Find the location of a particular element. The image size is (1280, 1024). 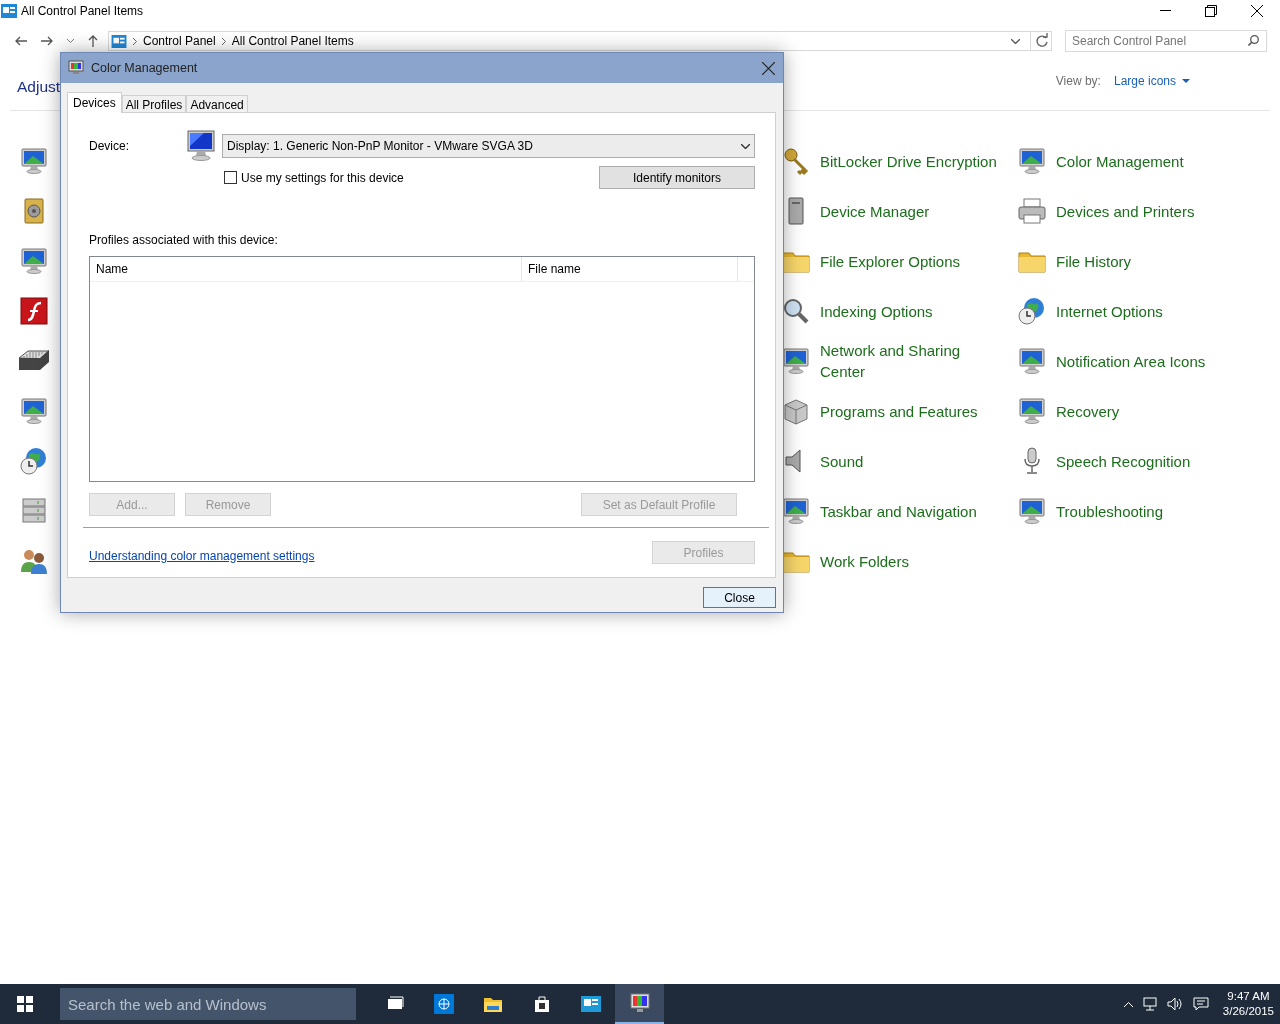

control-panel-item: Work Folders is located at coordinates (898, 561).